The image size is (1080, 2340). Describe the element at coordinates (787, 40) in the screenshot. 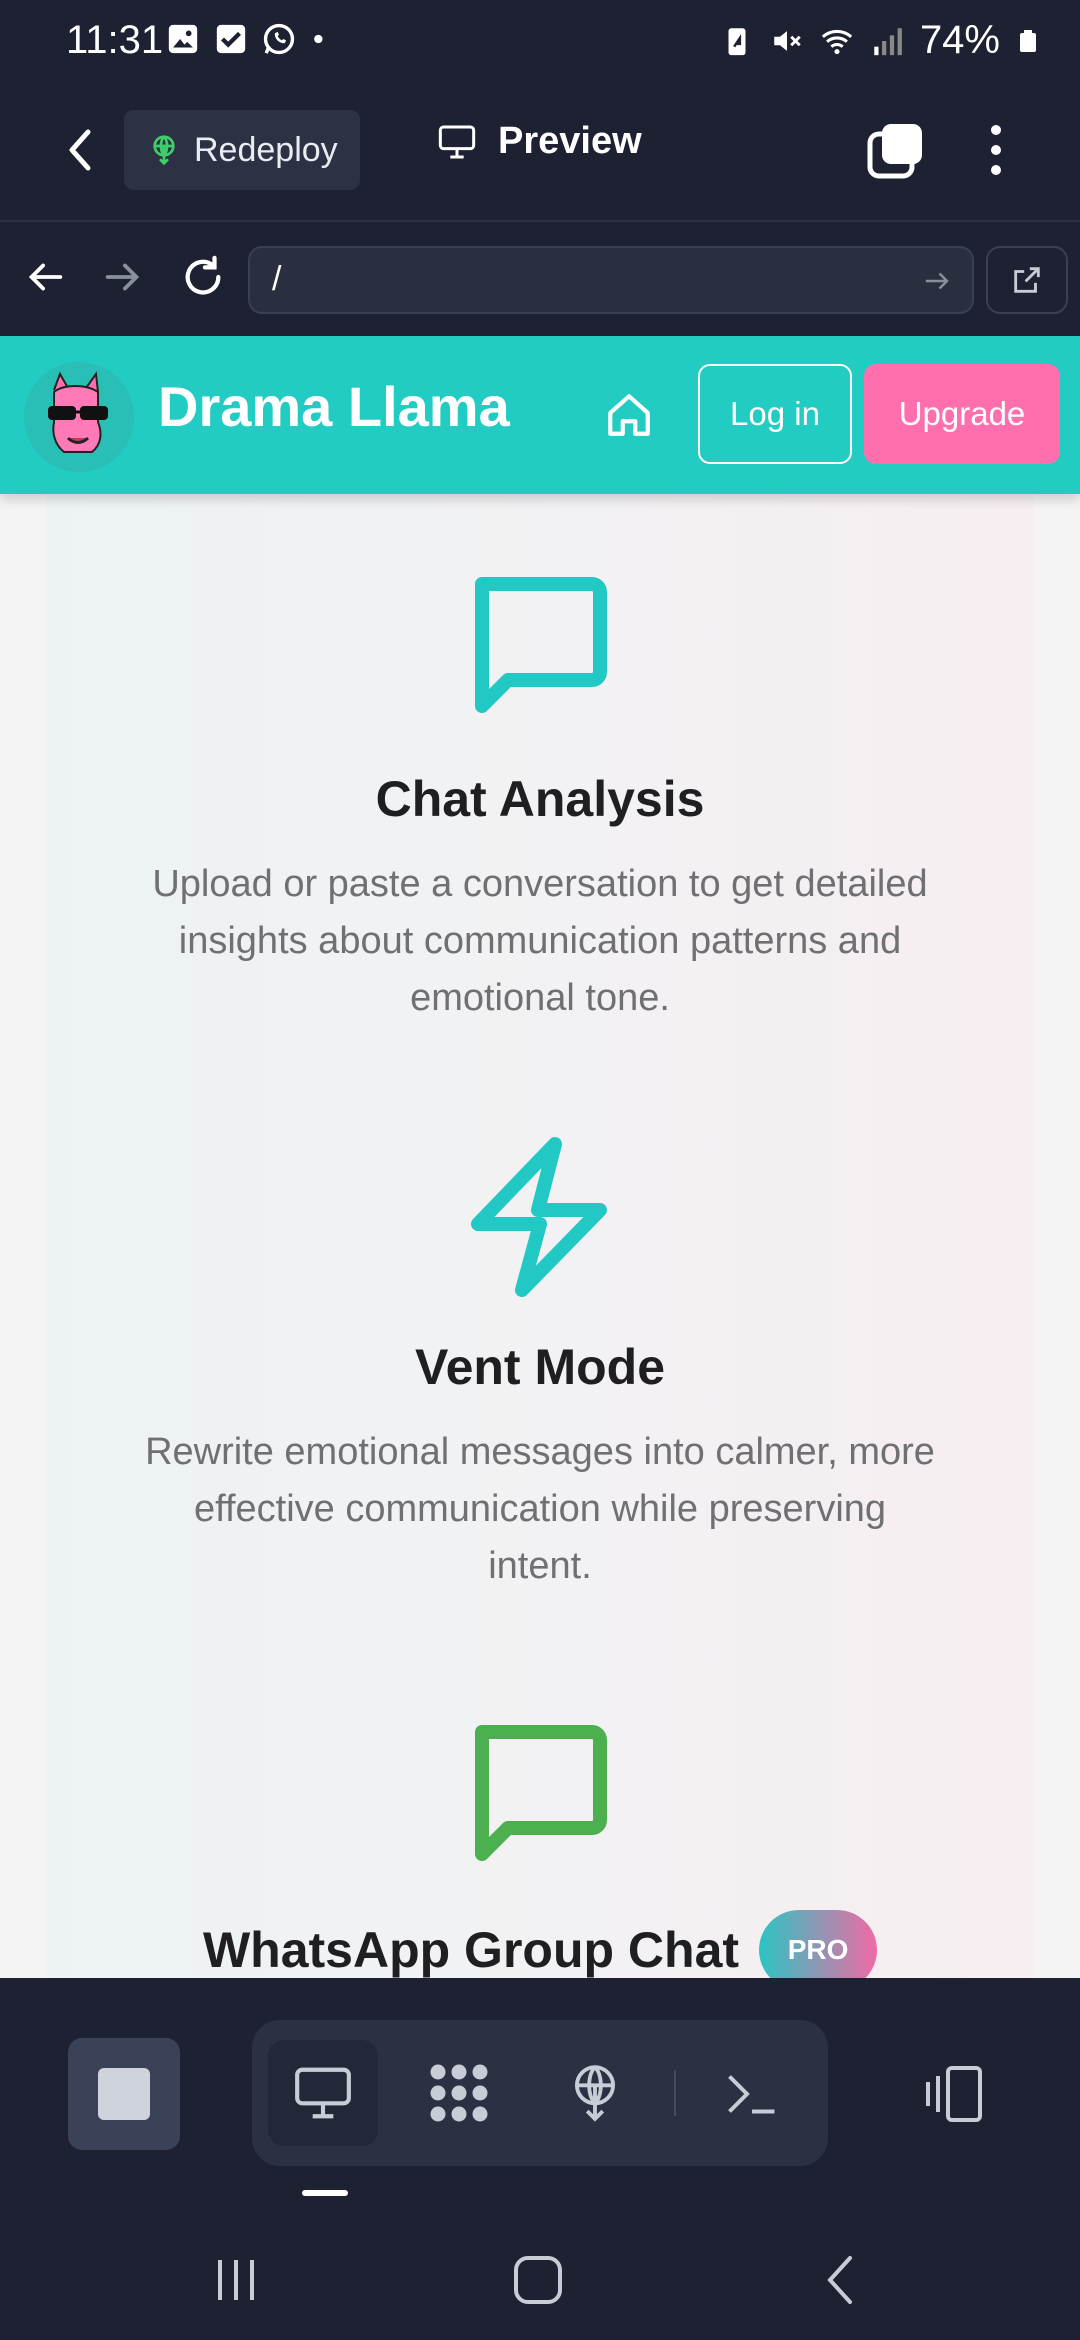

I see `mute-icon` at that location.